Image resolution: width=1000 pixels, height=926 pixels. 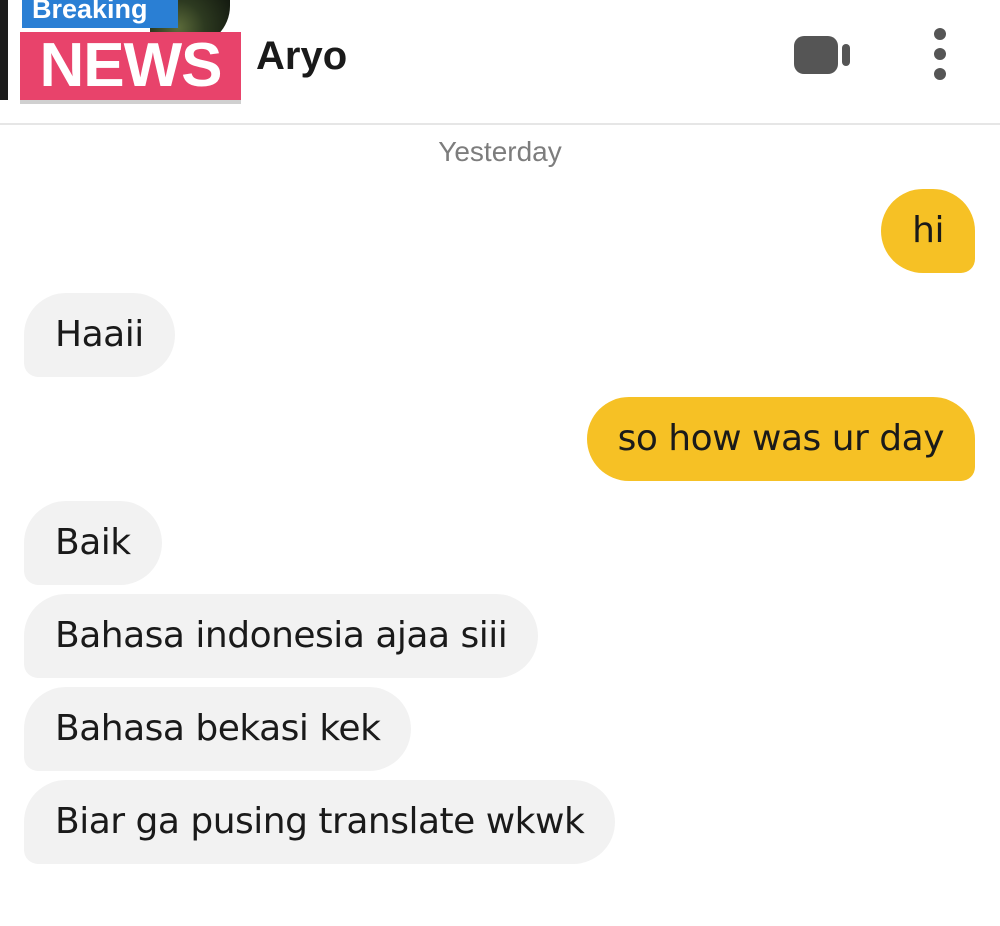 I want to click on logo-bar, so click(x=4, y=50).